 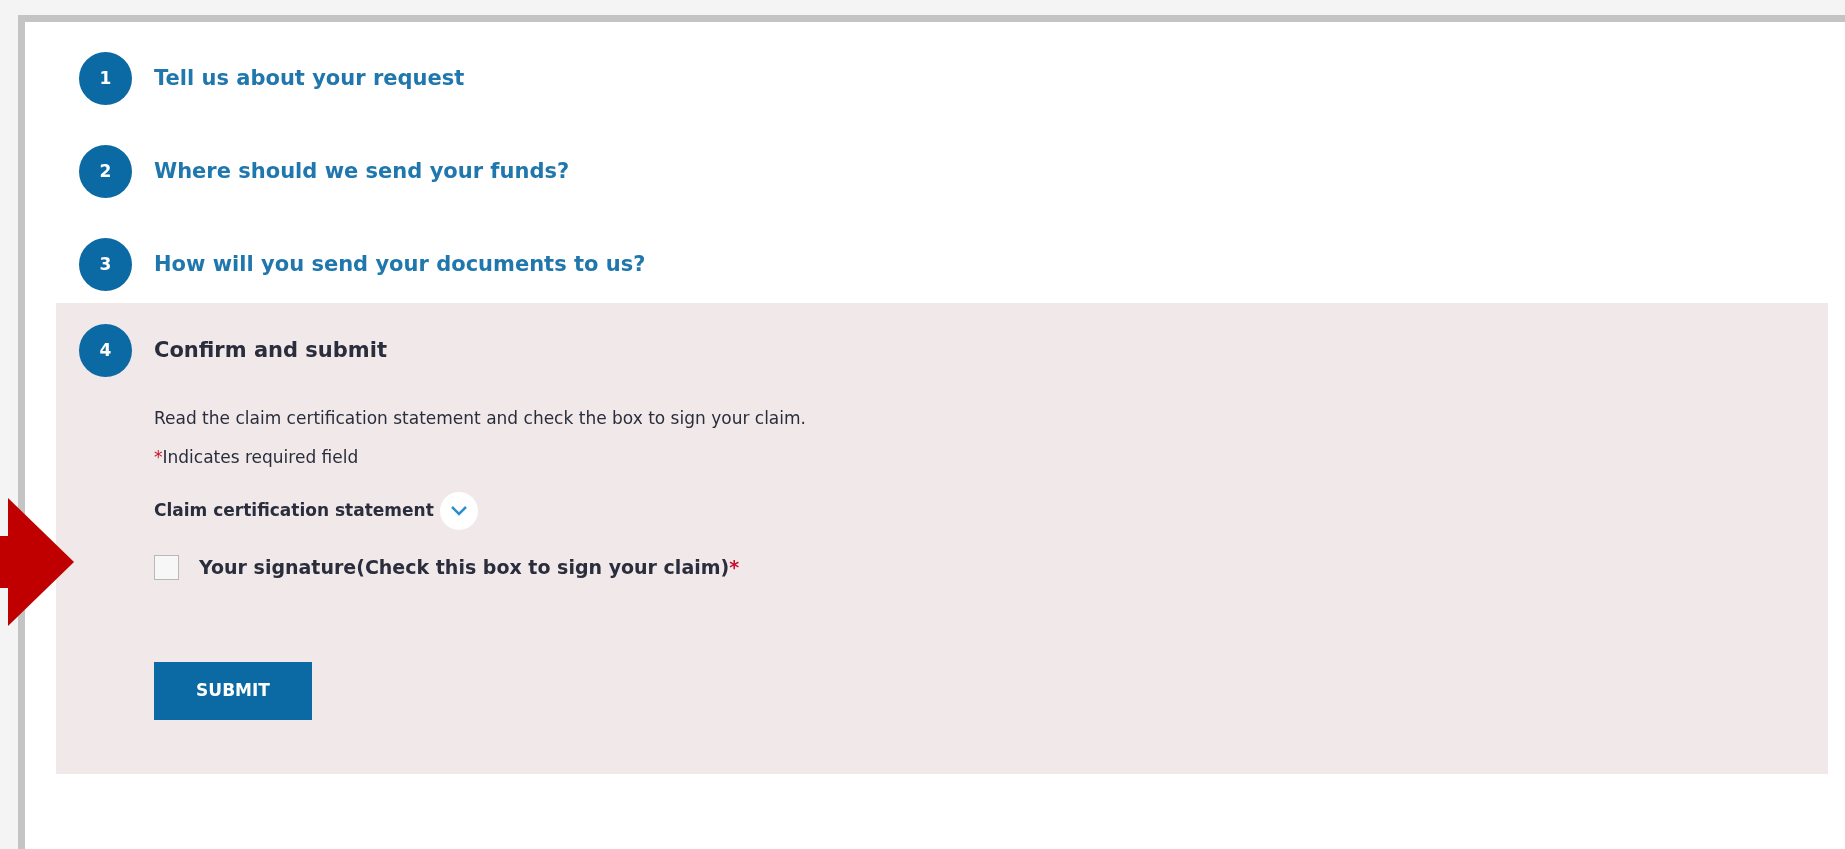 I want to click on submit-button: SUBMIT, so click(x=233, y=690).